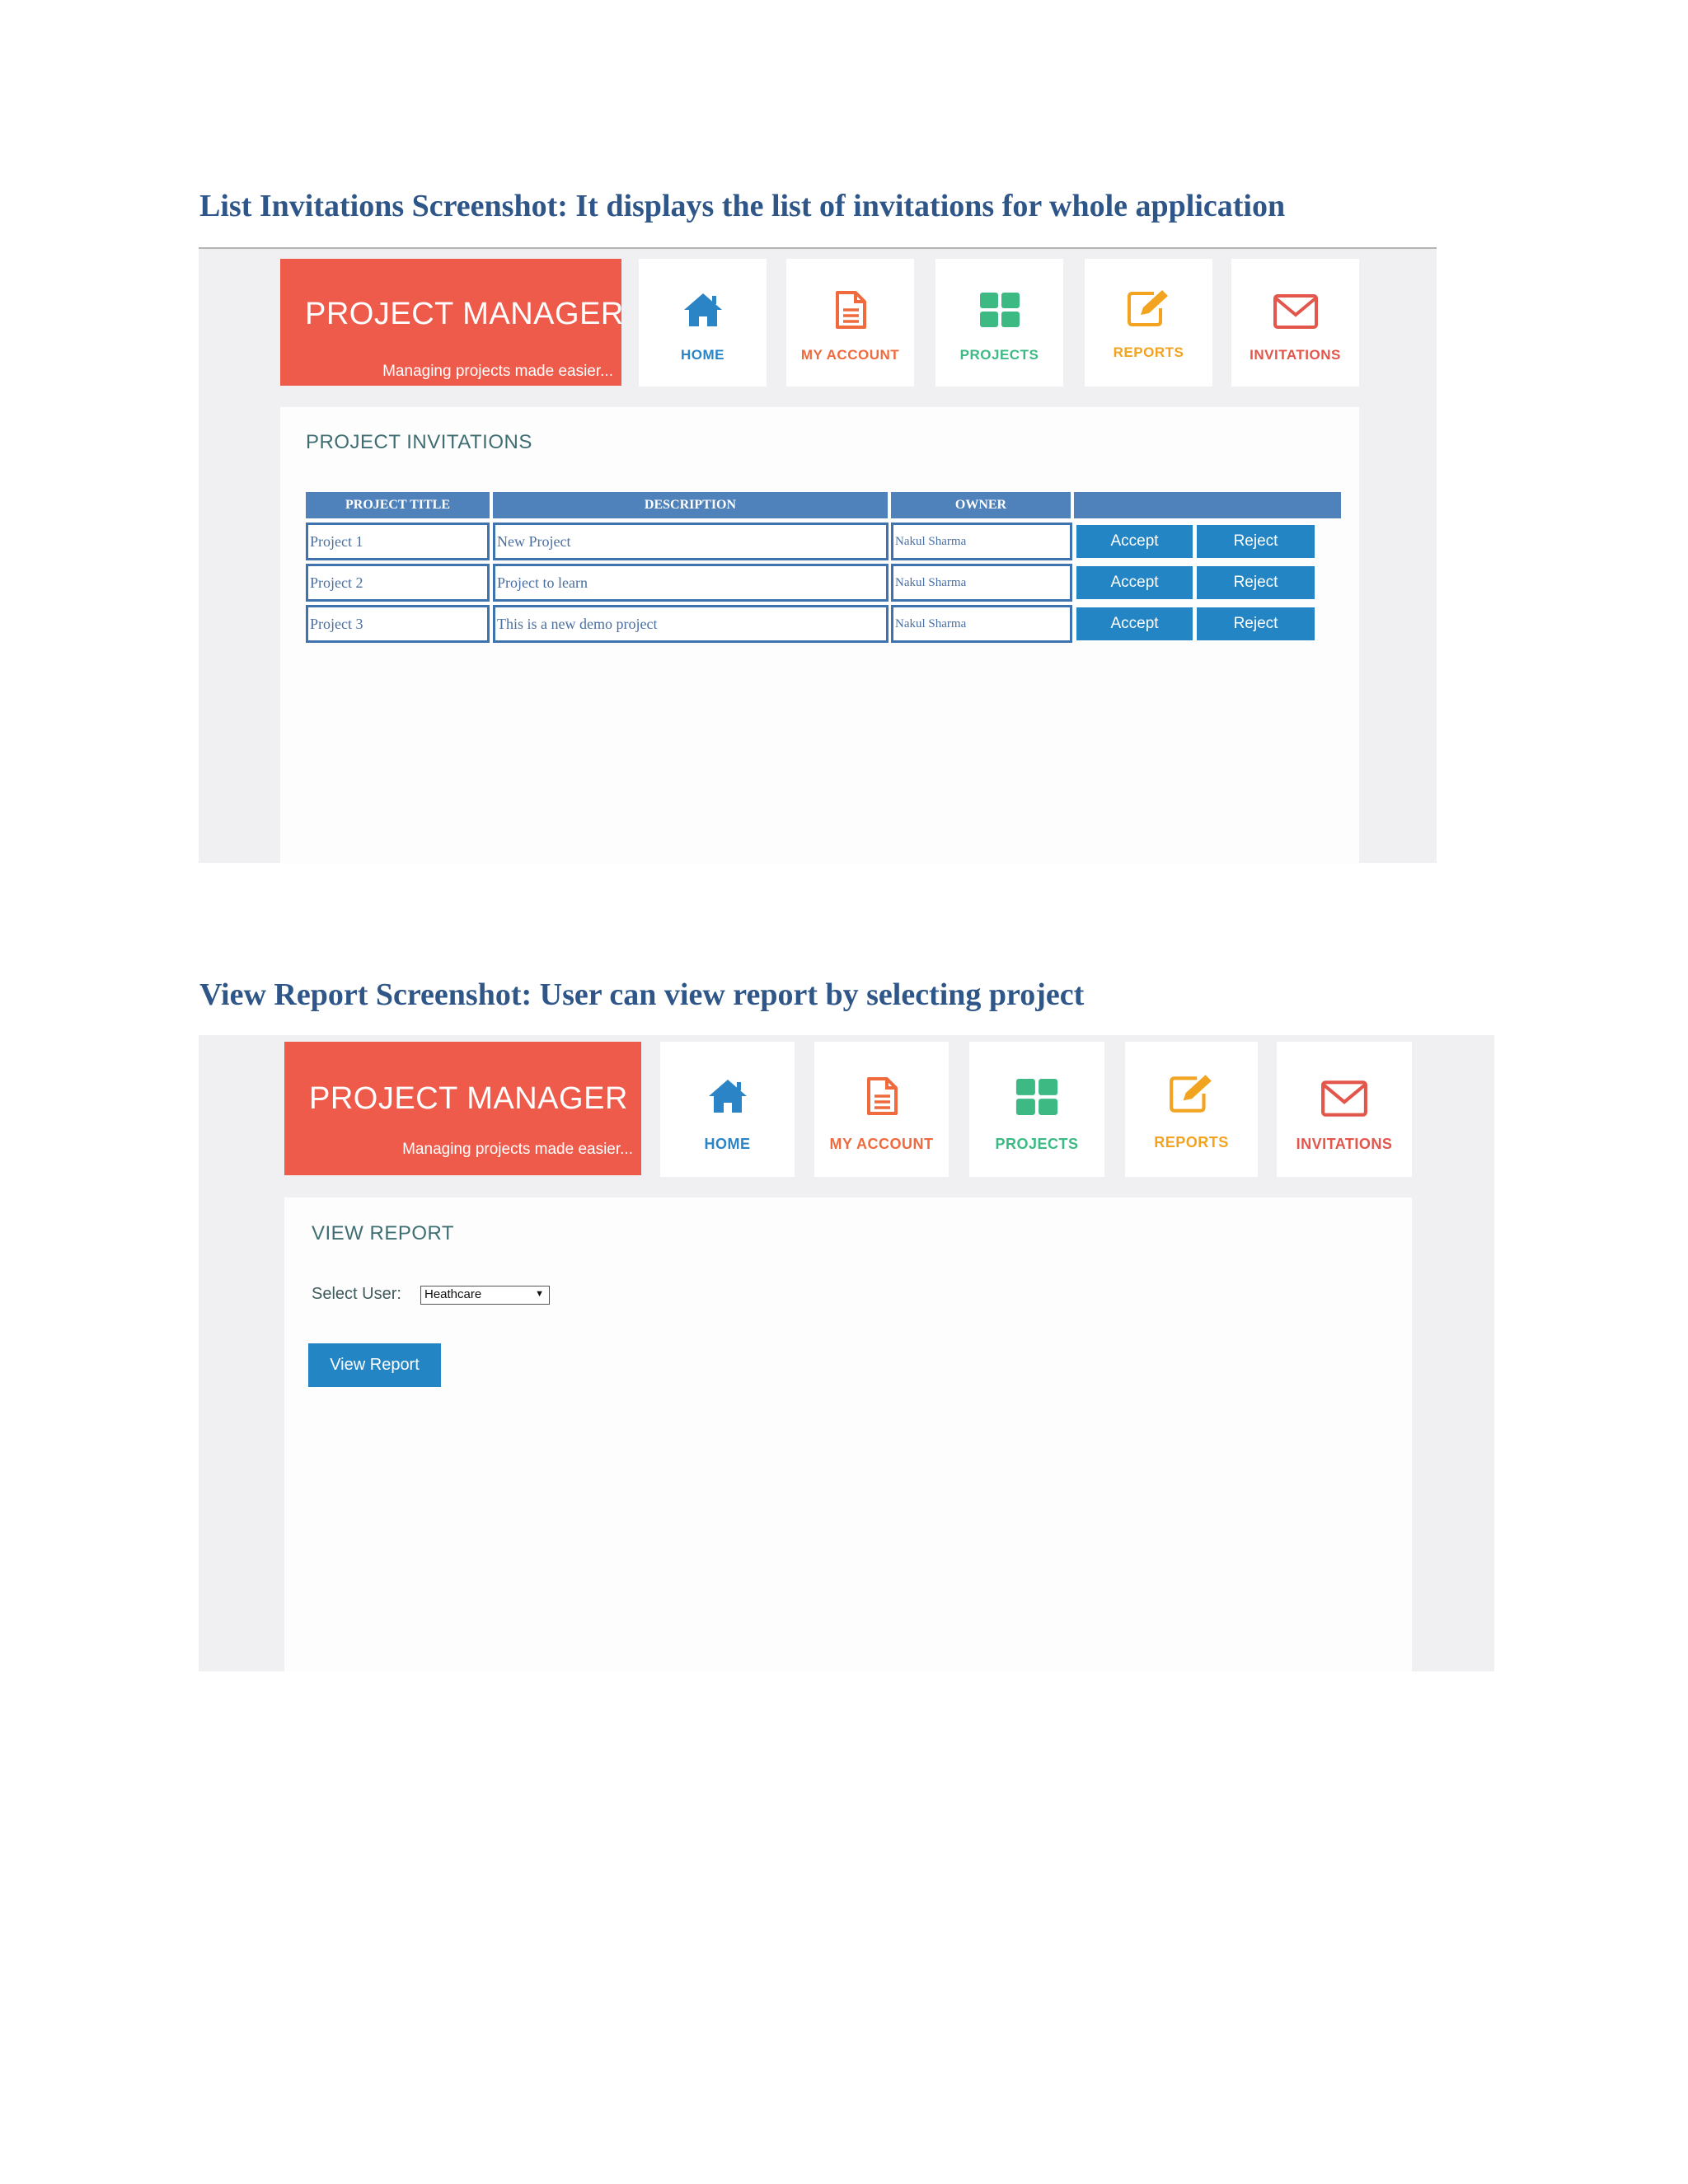 This screenshot has width=1688, height=2184. Describe the element at coordinates (691, 505) in the screenshot. I see `column-header: DESCRIPTION` at that location.